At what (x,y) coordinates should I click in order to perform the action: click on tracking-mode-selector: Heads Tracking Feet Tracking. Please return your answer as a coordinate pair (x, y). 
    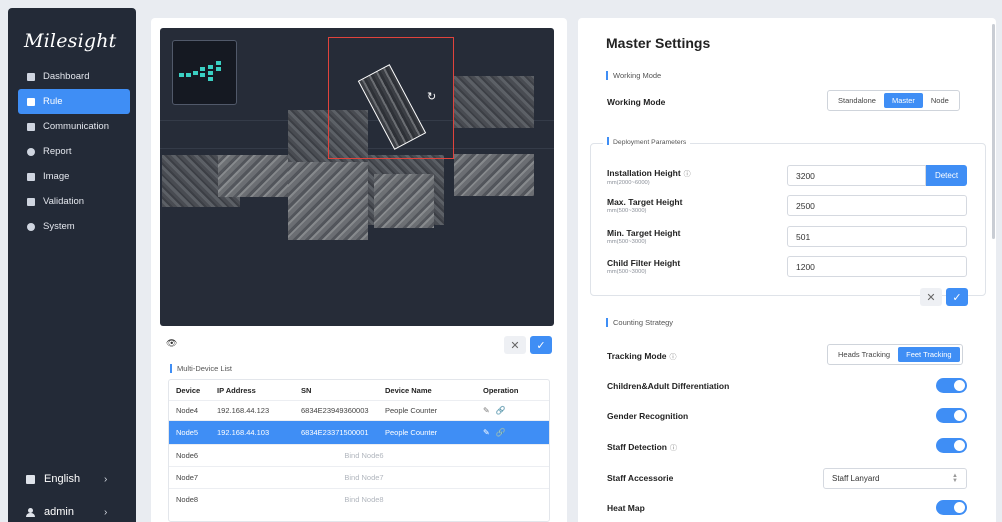
    Looking at the image, I should click on (895, 354).